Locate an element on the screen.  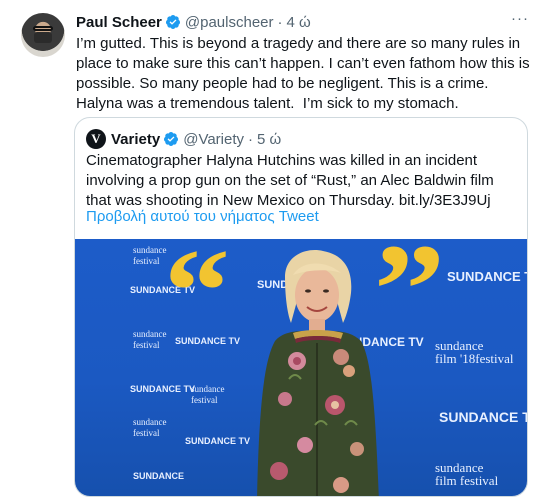
festival-logo: sundance film festival is located at coordinates (466, 474).